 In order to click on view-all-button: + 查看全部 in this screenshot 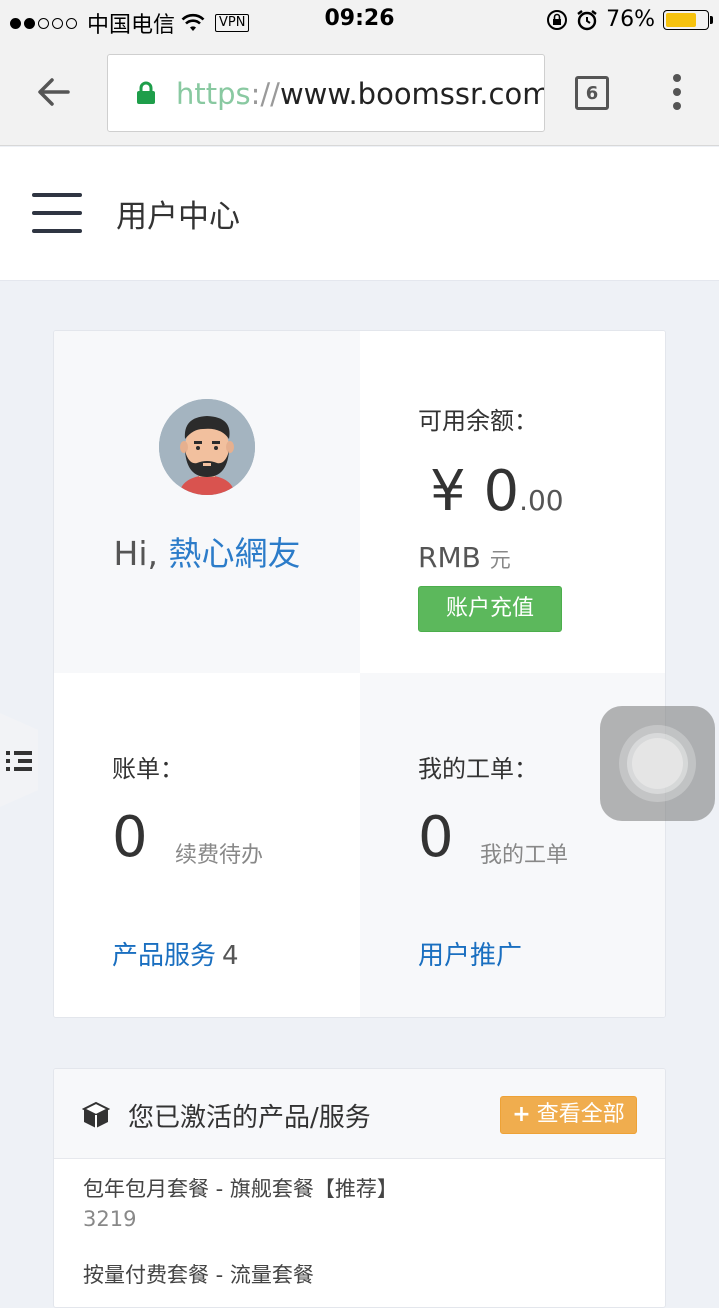, I will do `click(568, 1115)`.